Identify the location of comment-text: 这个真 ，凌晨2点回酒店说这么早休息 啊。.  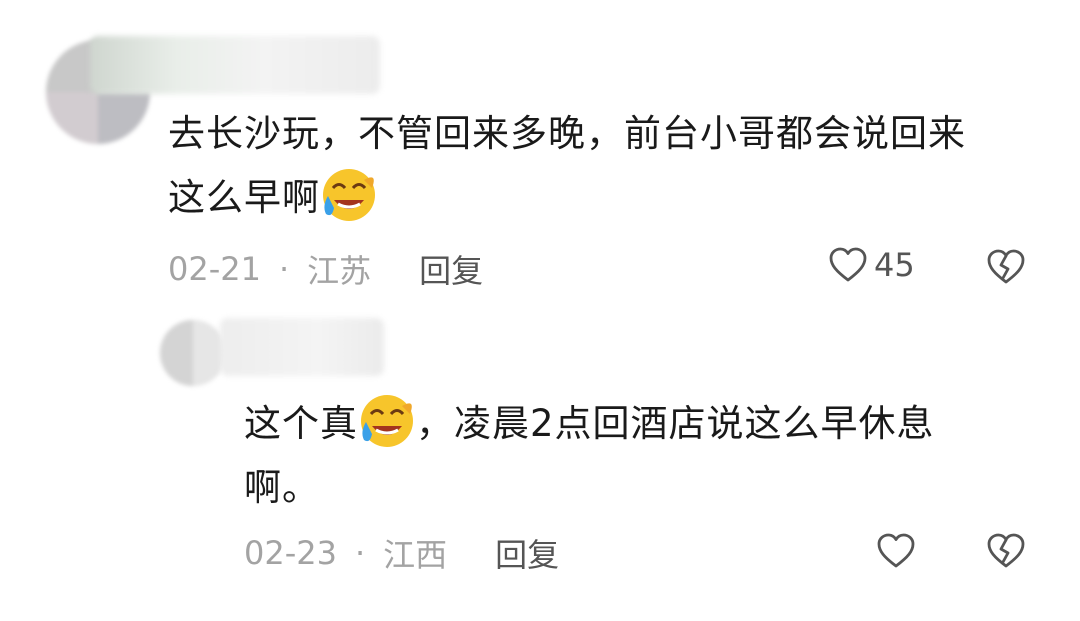
(589, 456).